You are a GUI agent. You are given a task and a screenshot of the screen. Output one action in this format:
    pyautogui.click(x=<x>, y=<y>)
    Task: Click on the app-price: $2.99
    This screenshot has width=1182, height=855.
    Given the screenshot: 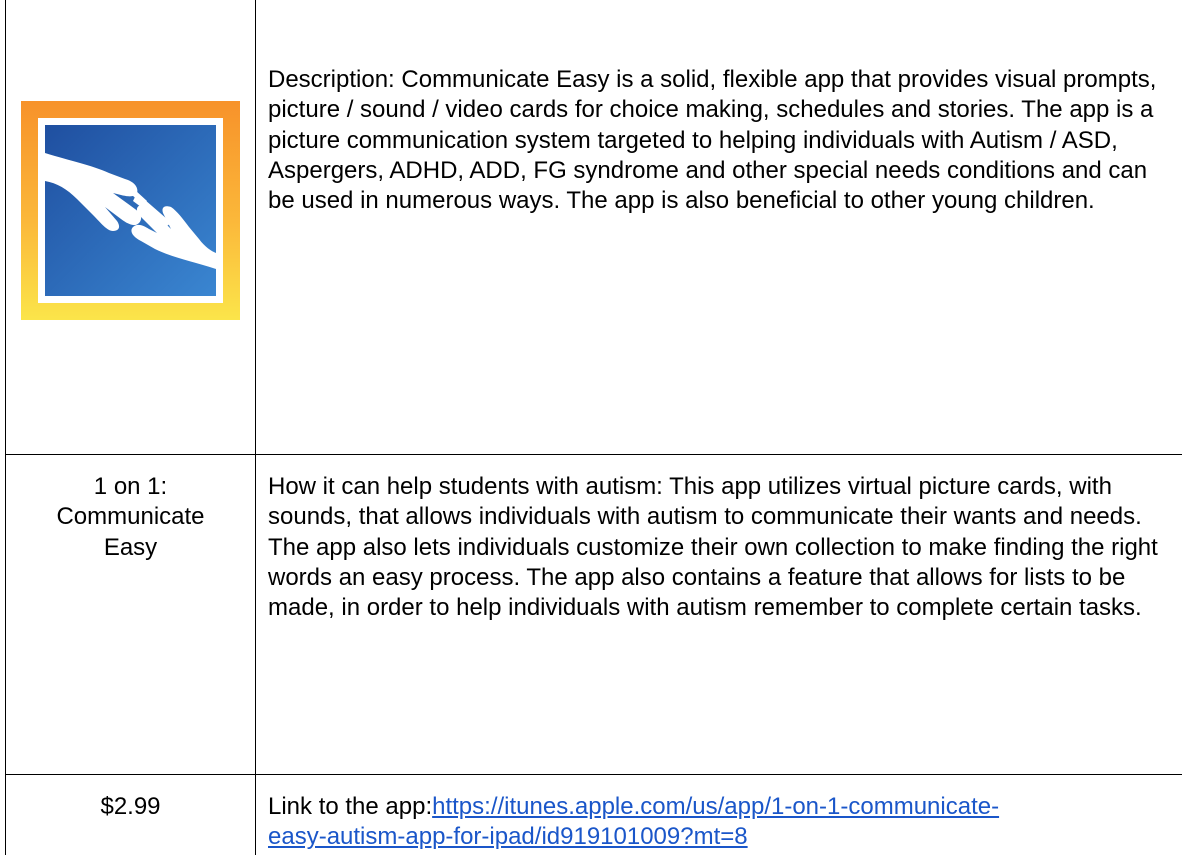 What is the action you would take?
    pyautogui.click(x=130, y=806)
    